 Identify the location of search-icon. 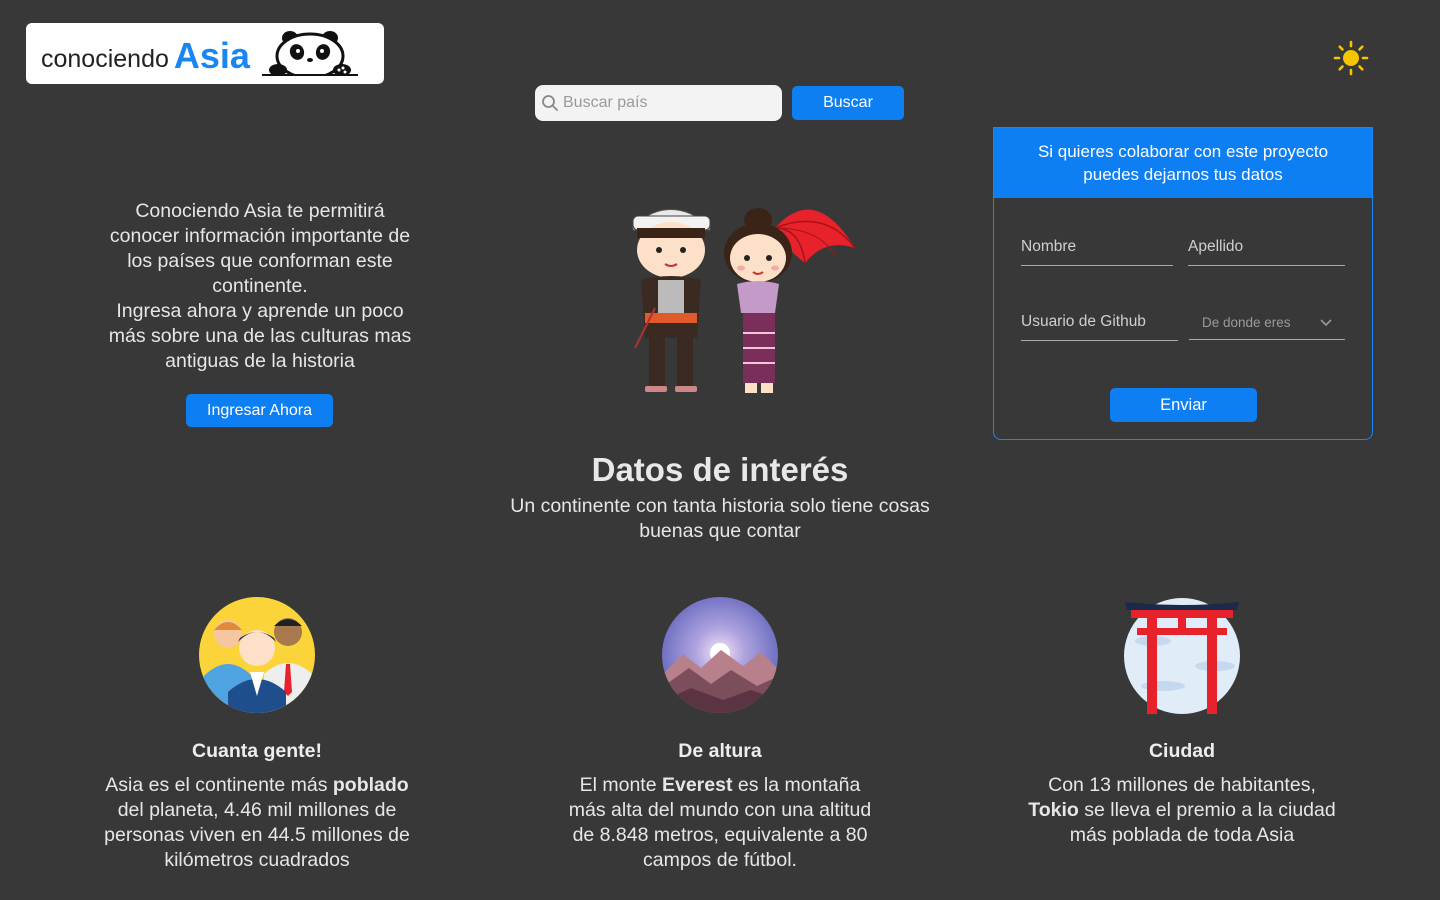
(550, 103).